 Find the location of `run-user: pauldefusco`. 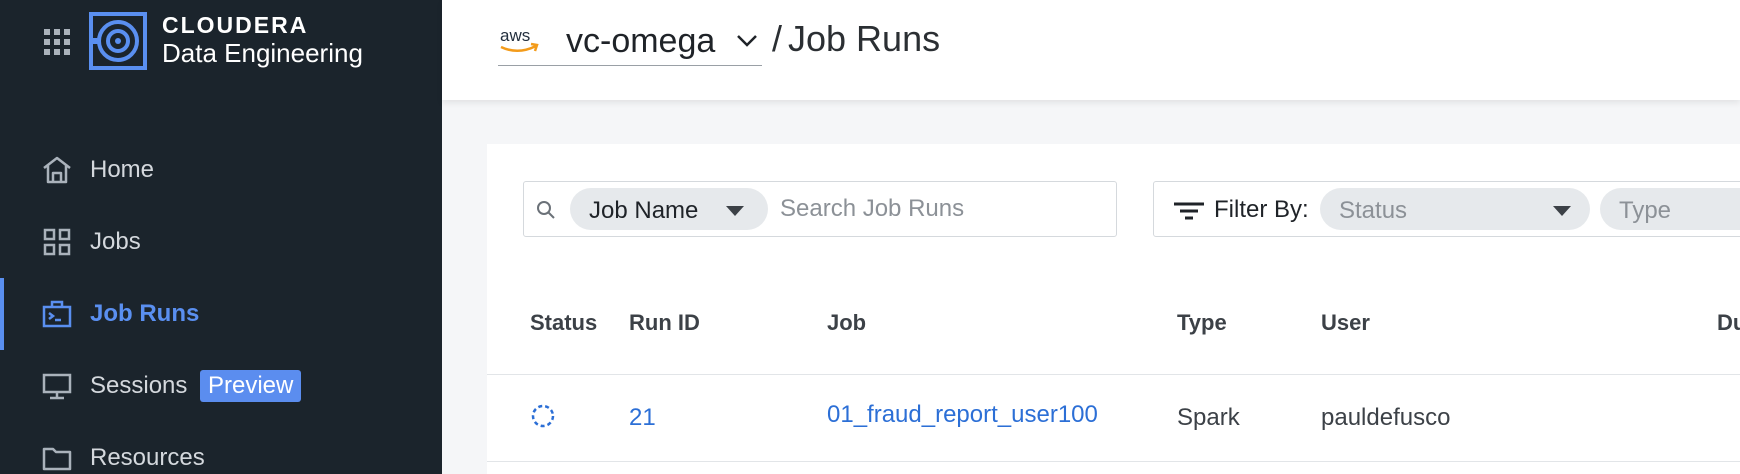

run-user: pauldefusco is located at coordinates (1386, 417).